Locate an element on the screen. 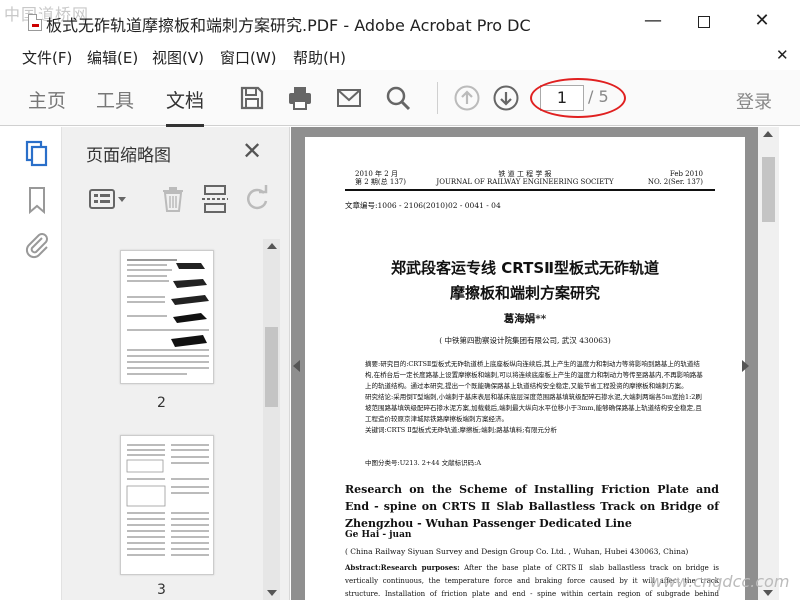 This screenshot has height=600, width=800. article-title-cn-line1: 郑武段客运专线 CRTSⅡ型板式无砟轨道 is located at coordinates (525, 268).